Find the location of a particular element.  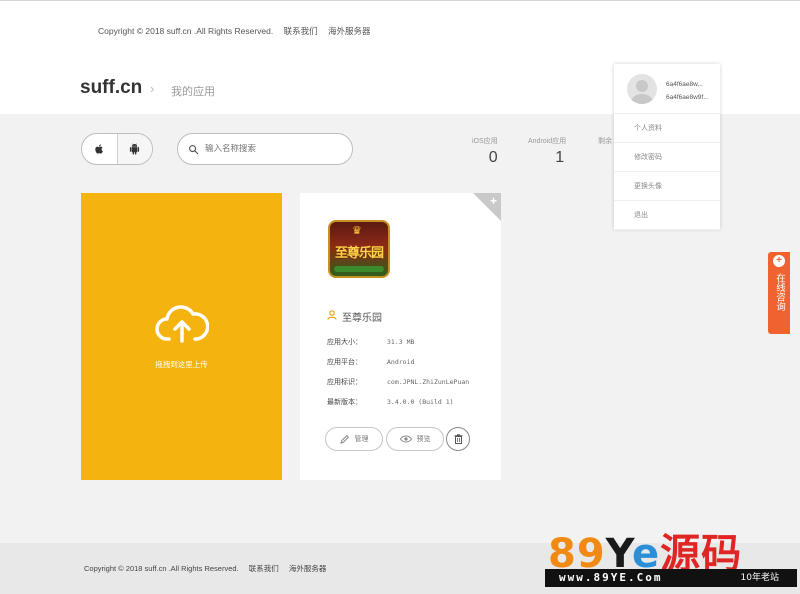

top-link-overseas-server: 海外服务器 is located at coordinates (349, 31).